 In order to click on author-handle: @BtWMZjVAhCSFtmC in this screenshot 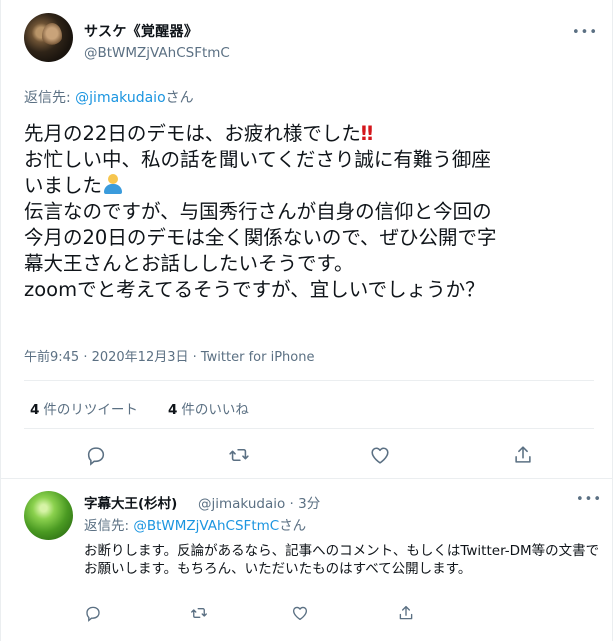, I will do `click(157, 53)`.